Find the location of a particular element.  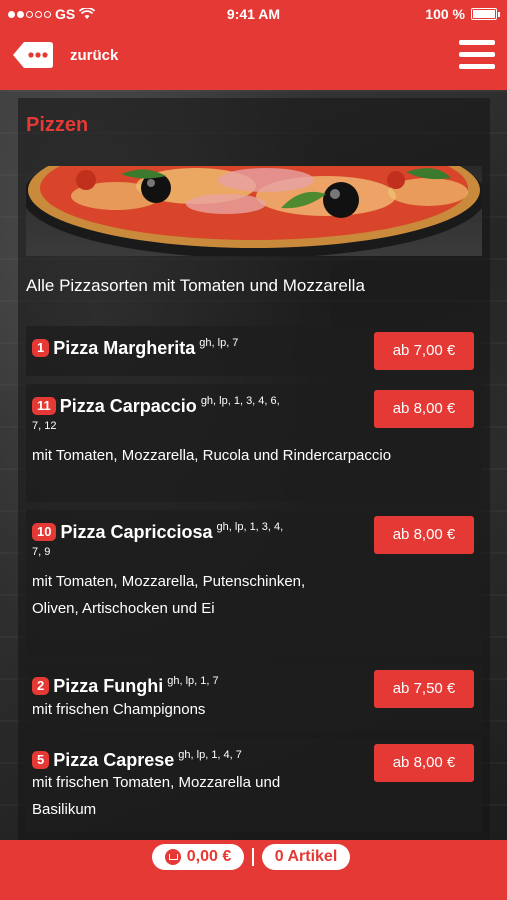

item-name: Pizza Margherita is located at coordinates (124, 348).